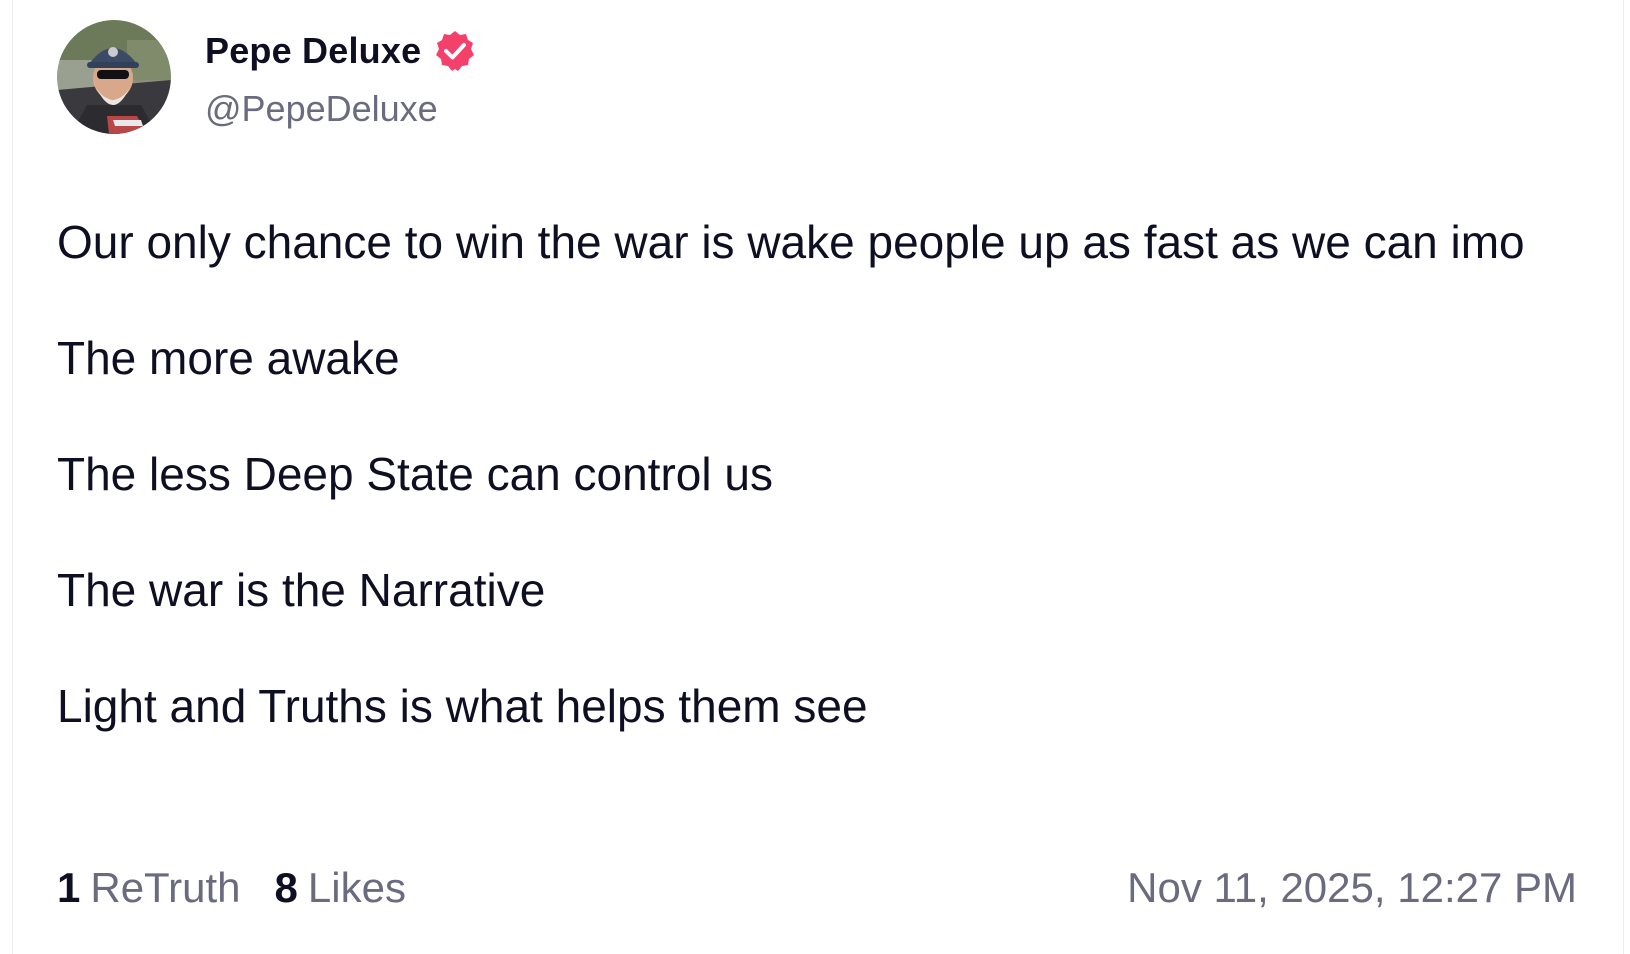  I want to click on post-paragraph: Light and Truths is what helps them see, so click(462, 706).